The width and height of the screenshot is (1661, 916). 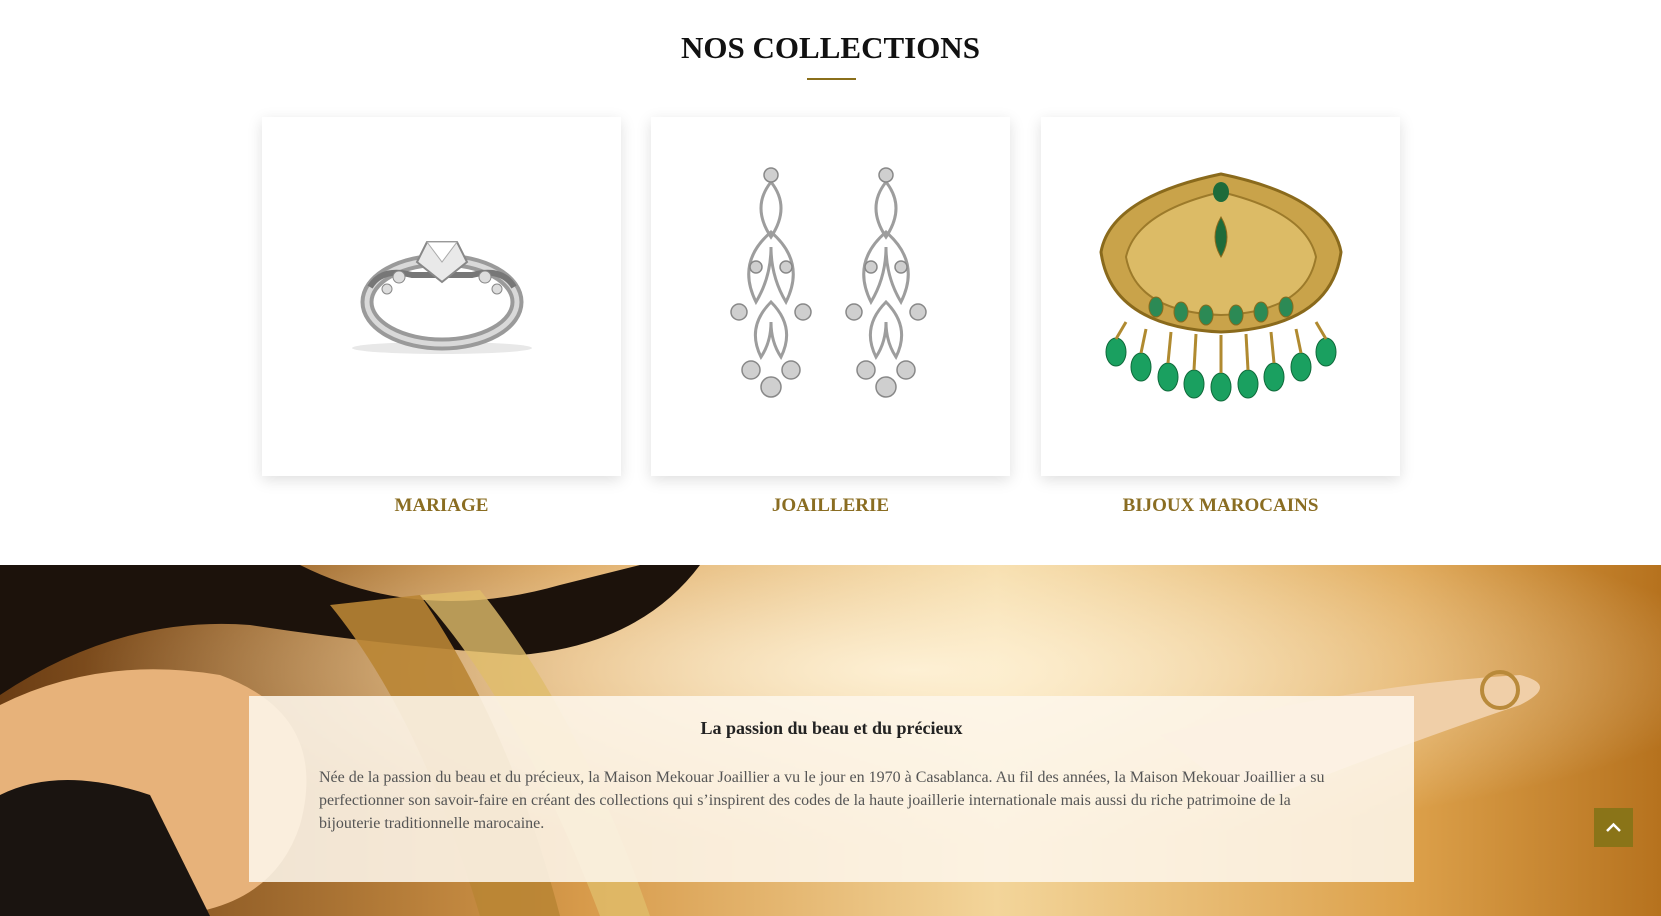 What do you see at coordinates (441, 506) in the screenshot?
I see `collection-label-mariage: MARIAGE` at bounding box center [441, 506].